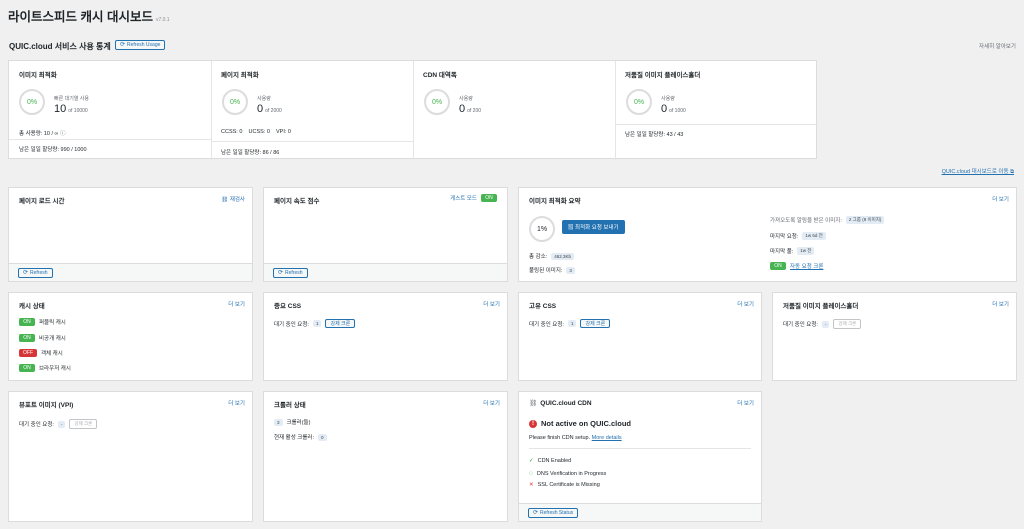 The height and width of the screenshot is (529, 1024). What do you see at coordinates (463, 199) in the screenshot?
I see `guest-mode-label: 게스트 모드` at bounding box center [463, 199].